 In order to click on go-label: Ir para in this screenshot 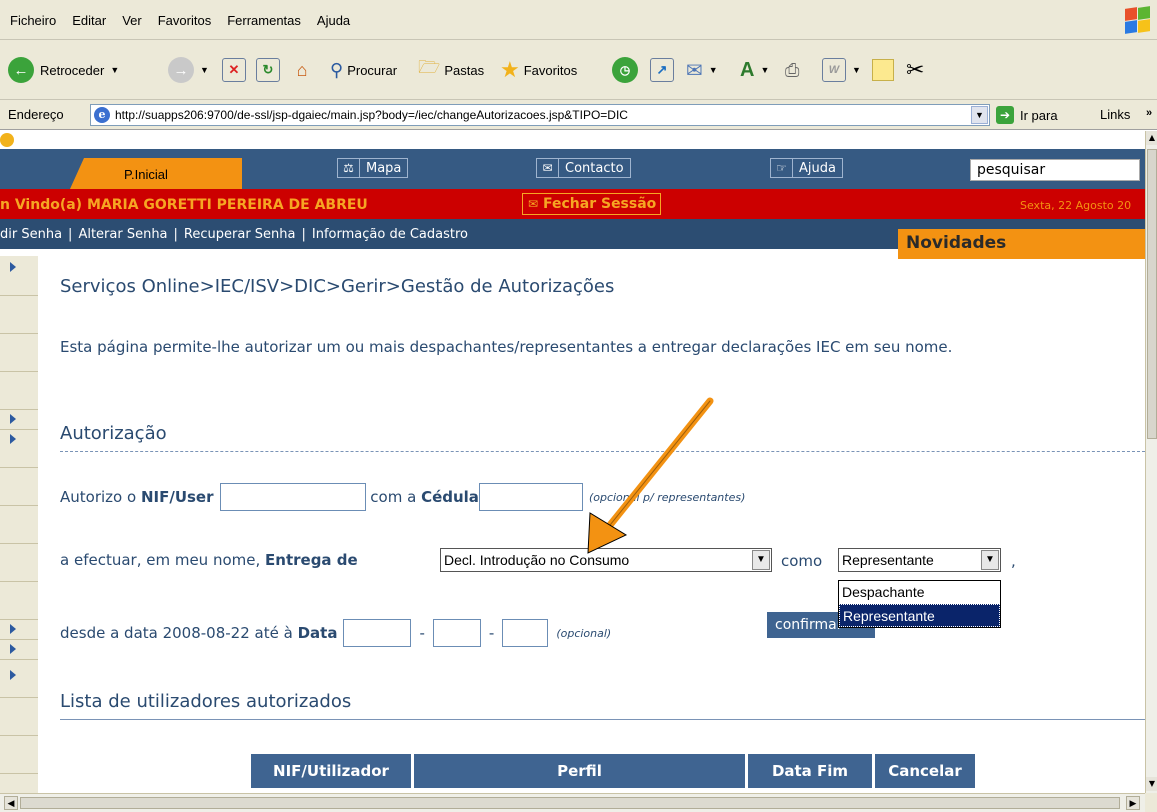, I will do `click(1039, 115)`.